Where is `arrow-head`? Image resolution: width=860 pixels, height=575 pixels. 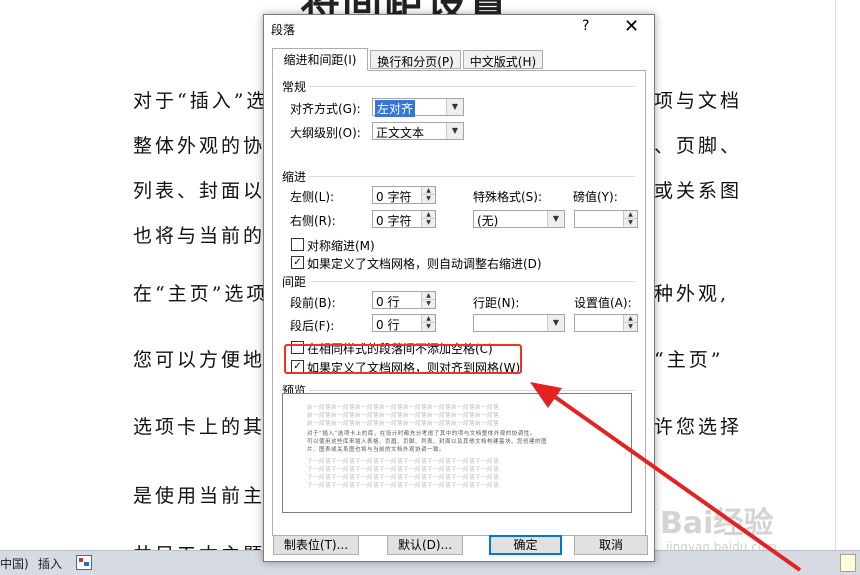 arrow-head is located at coordinates (546, 395).